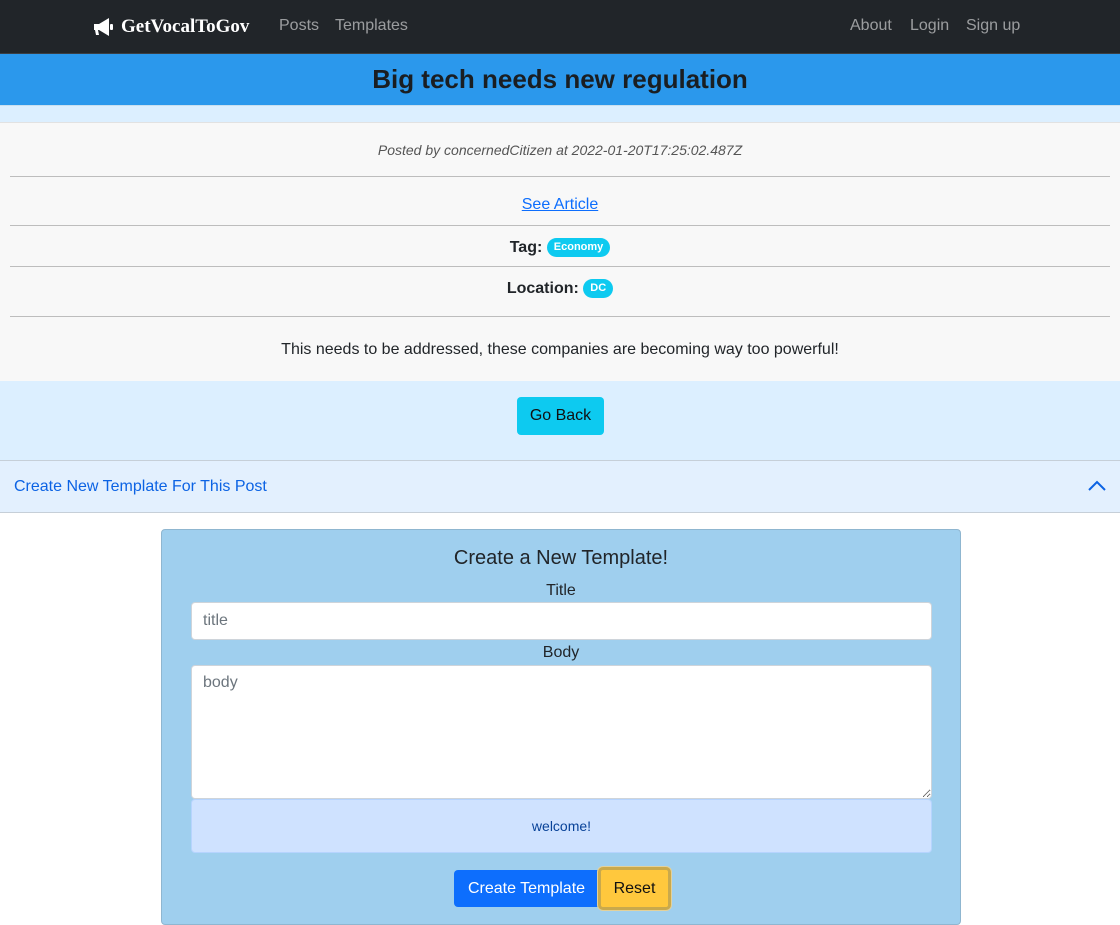  I want to click on welcome-alert: welcome!, so click(561, 826).